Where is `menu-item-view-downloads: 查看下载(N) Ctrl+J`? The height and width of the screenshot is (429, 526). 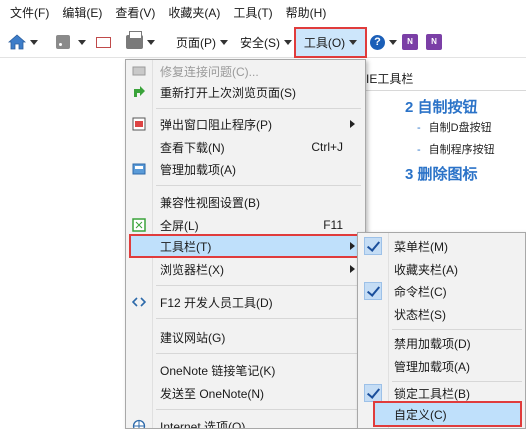
menu-item-view-downloads: 查看下载(N) Ctrl+J is located at coordinates (245, 147).